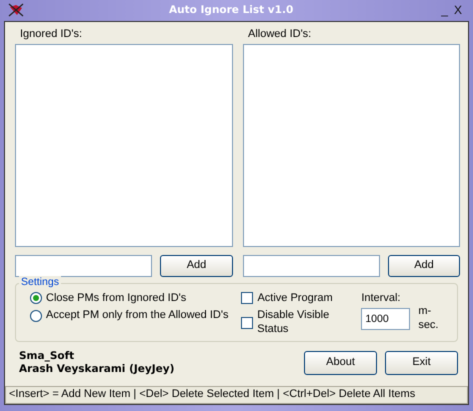  I want to click on about-button: About, so click(340, 362).